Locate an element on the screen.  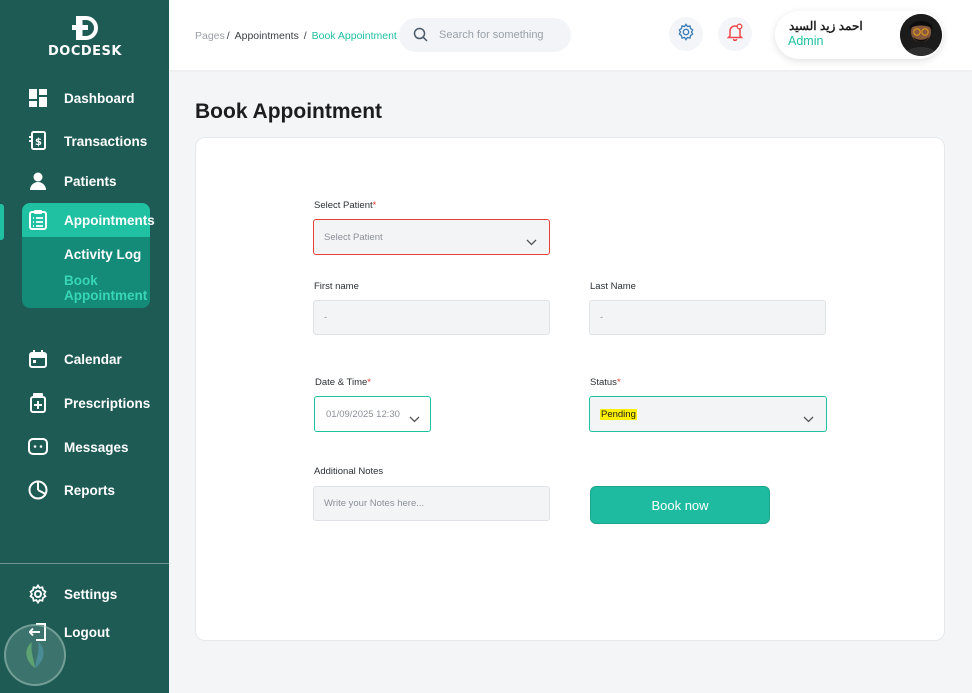
message-icon is located at coordinates (38, 447).